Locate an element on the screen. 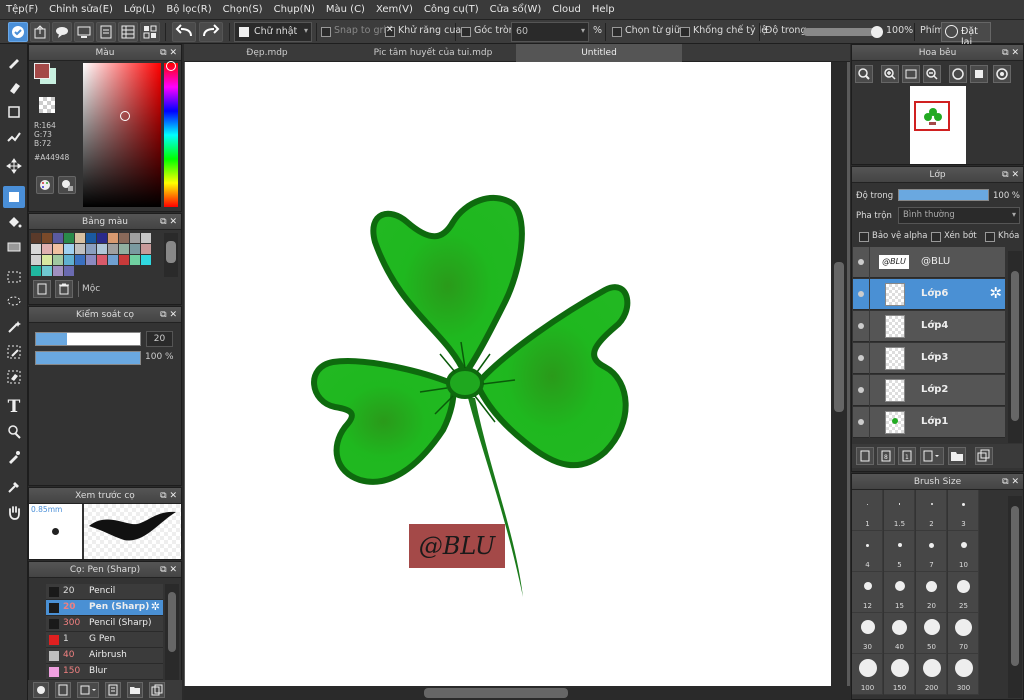 Image resolution: width=1024 pixels, height=700 pixels. marquee-tool-icon is located at coordinates (14, 277).